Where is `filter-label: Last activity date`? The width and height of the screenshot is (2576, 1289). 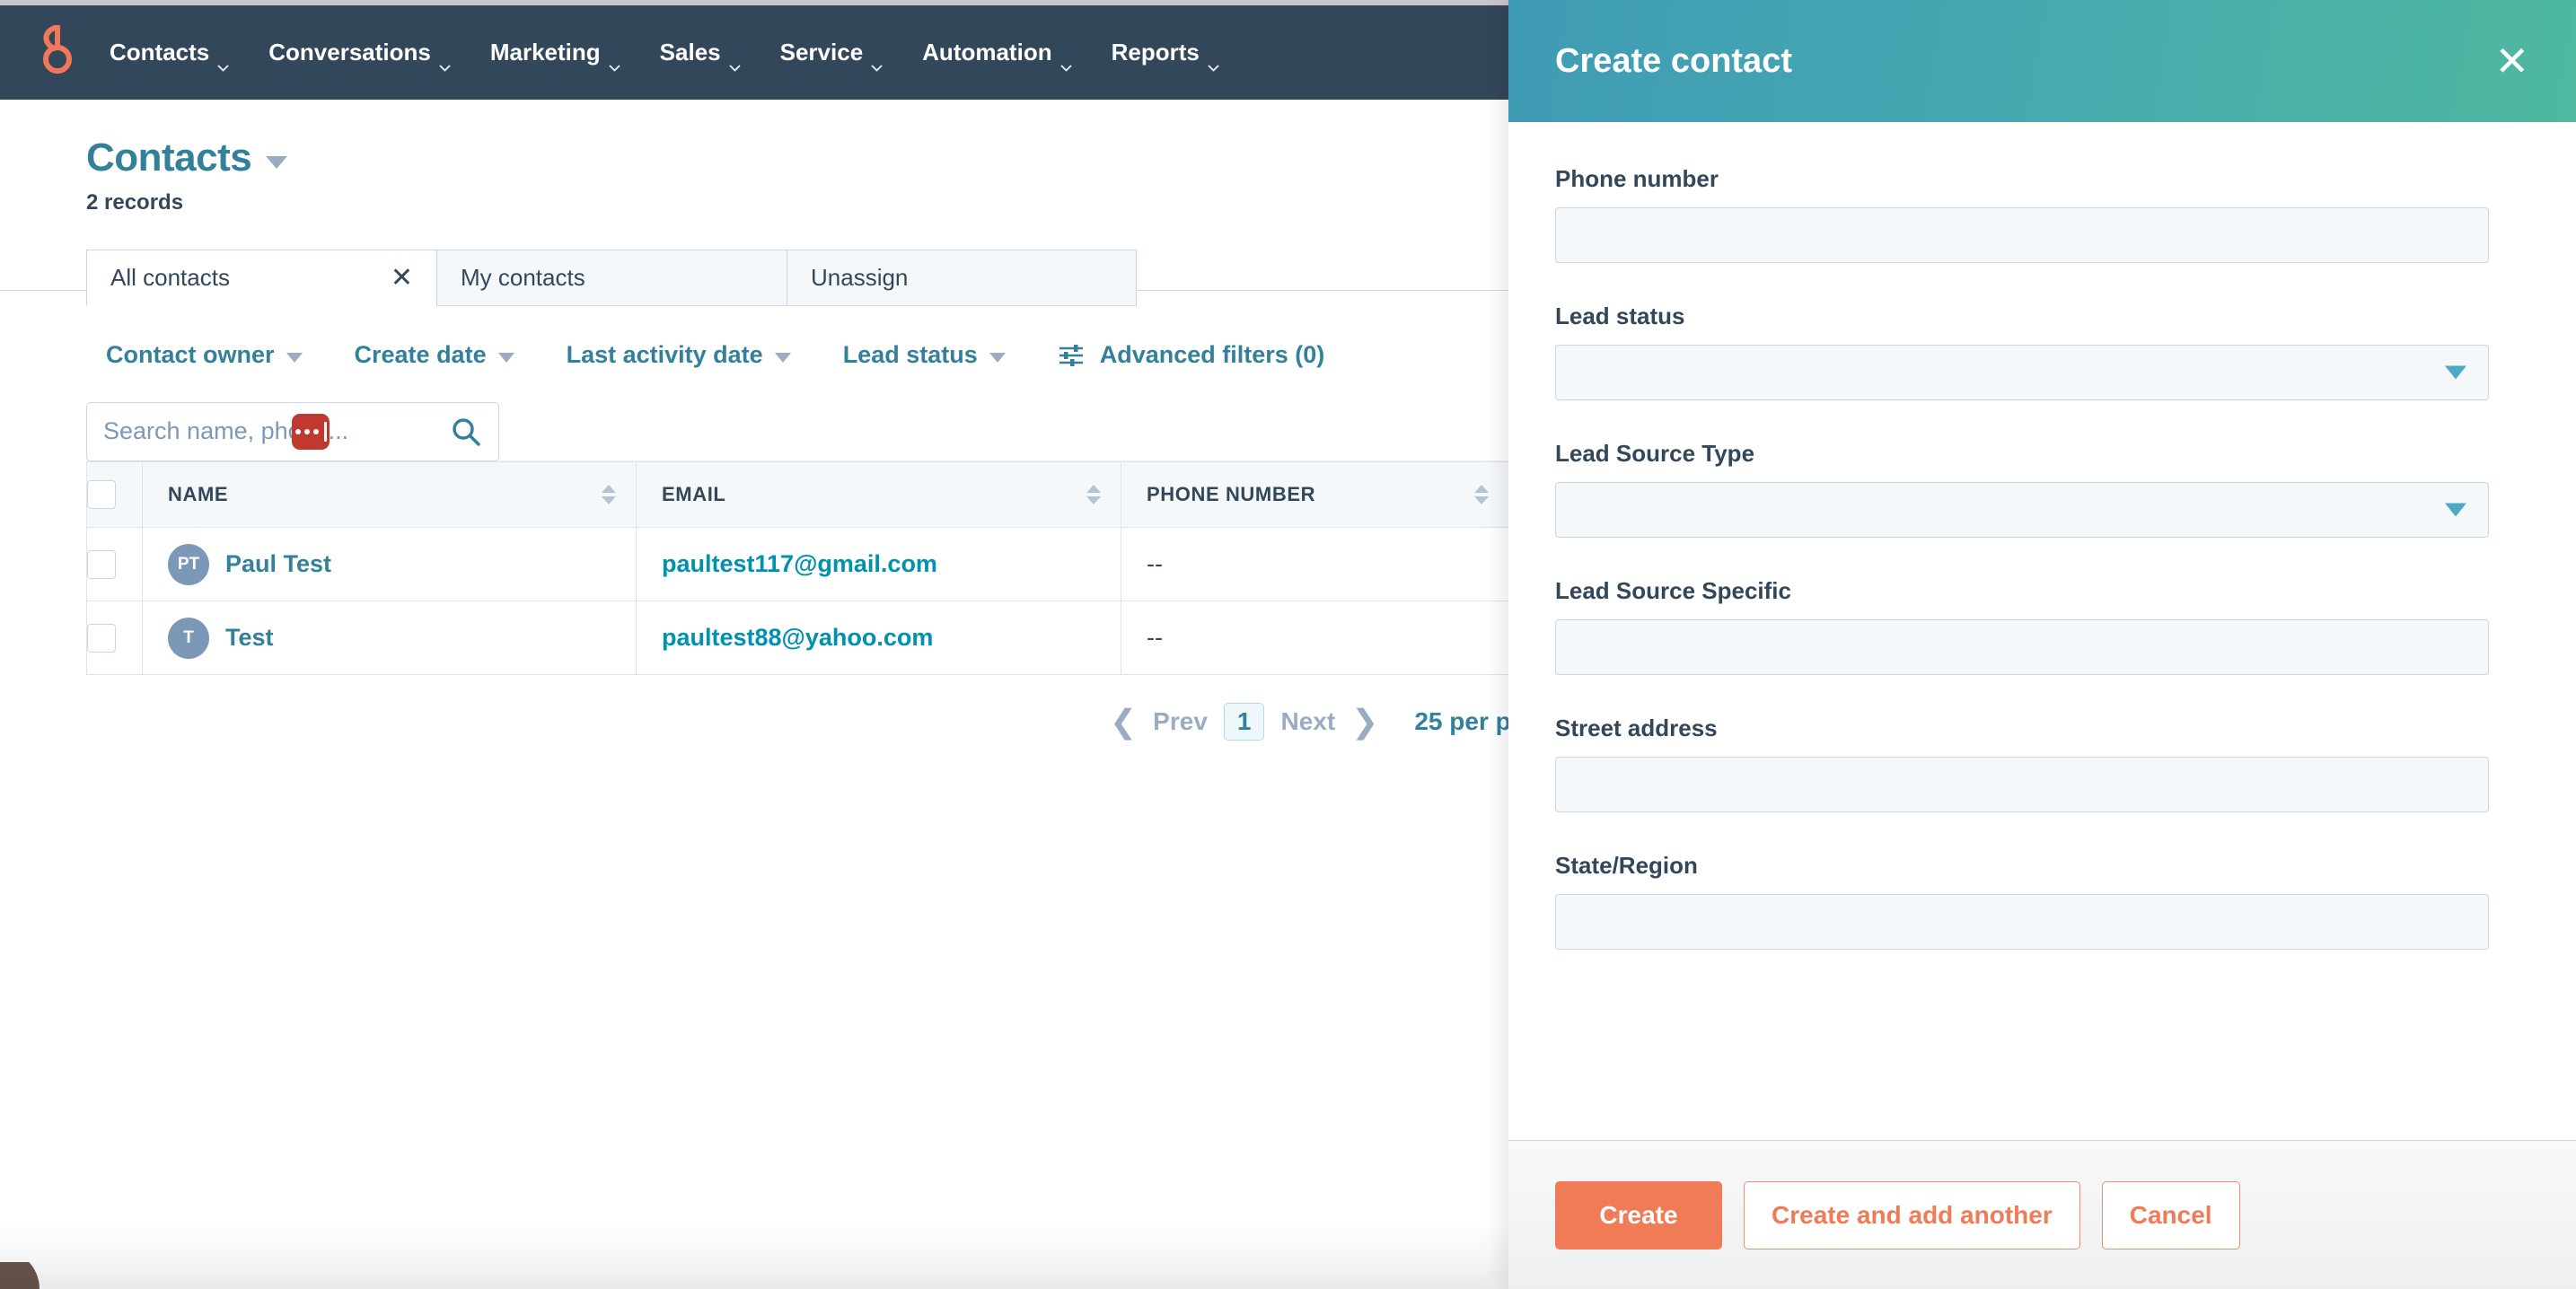 filter-label: Last activity date is located at coordinates (664, 354).